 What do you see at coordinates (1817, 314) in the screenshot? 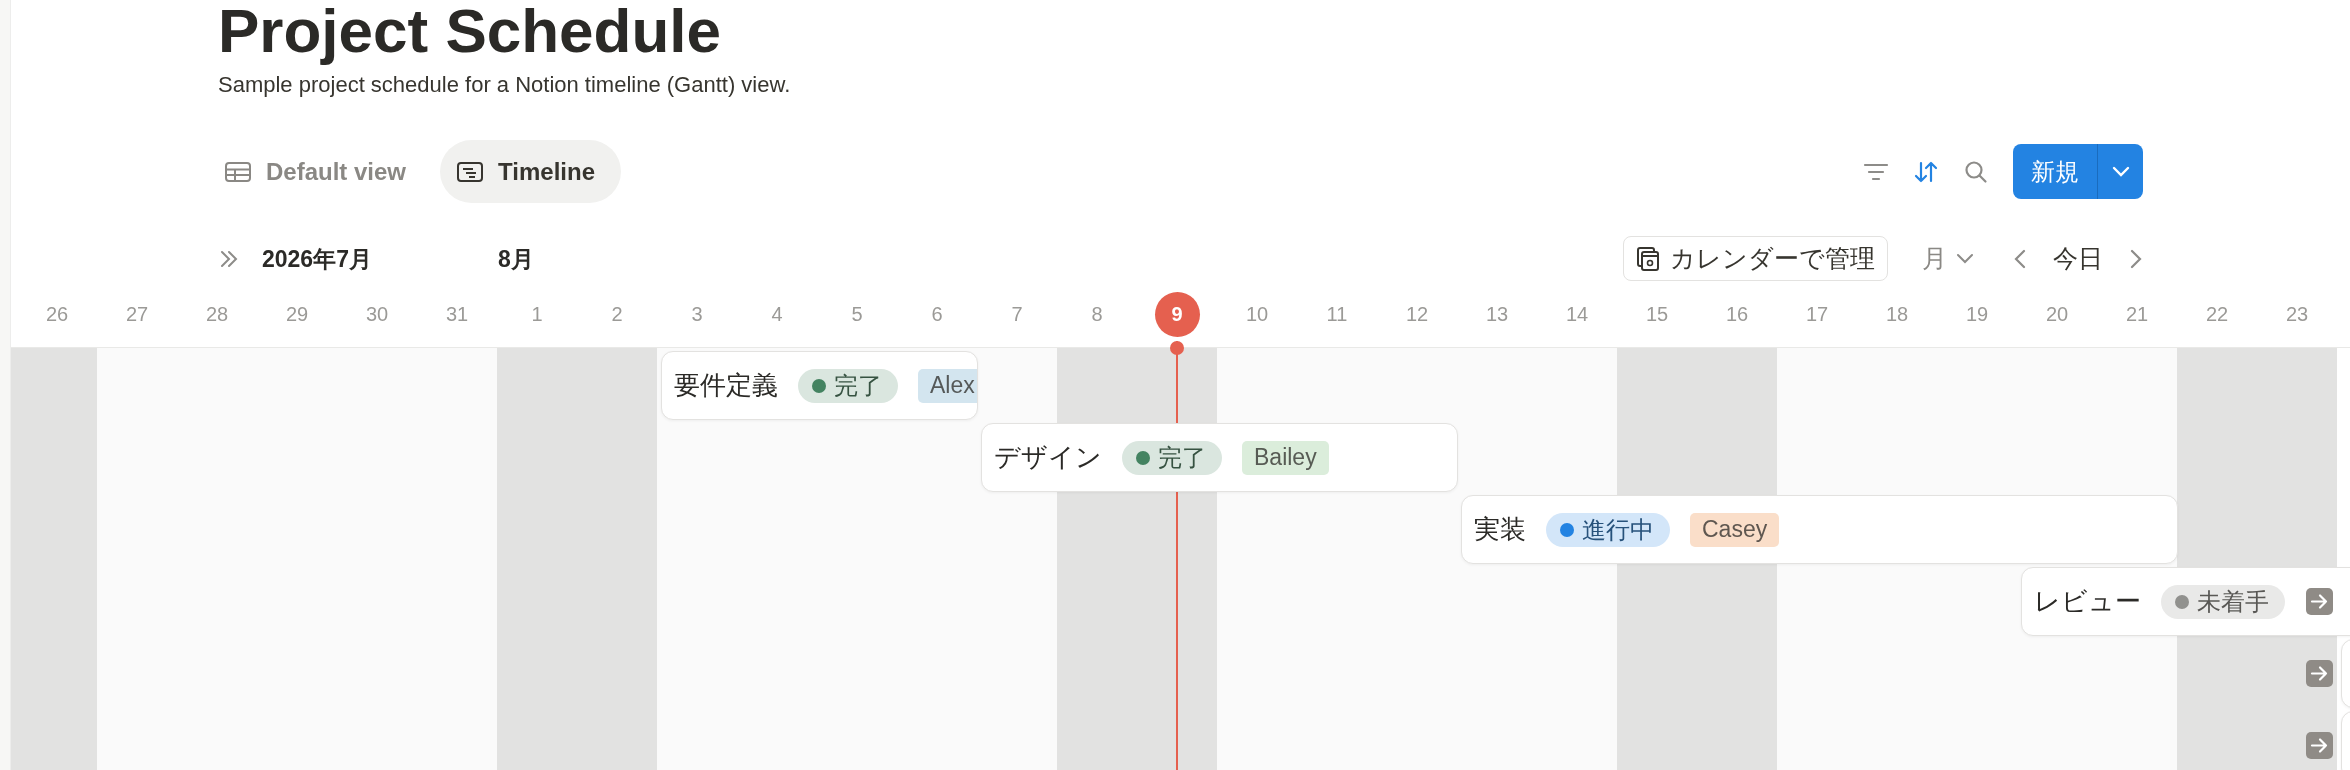
I see `day-number: 17` at bounding box center [1817, 314].